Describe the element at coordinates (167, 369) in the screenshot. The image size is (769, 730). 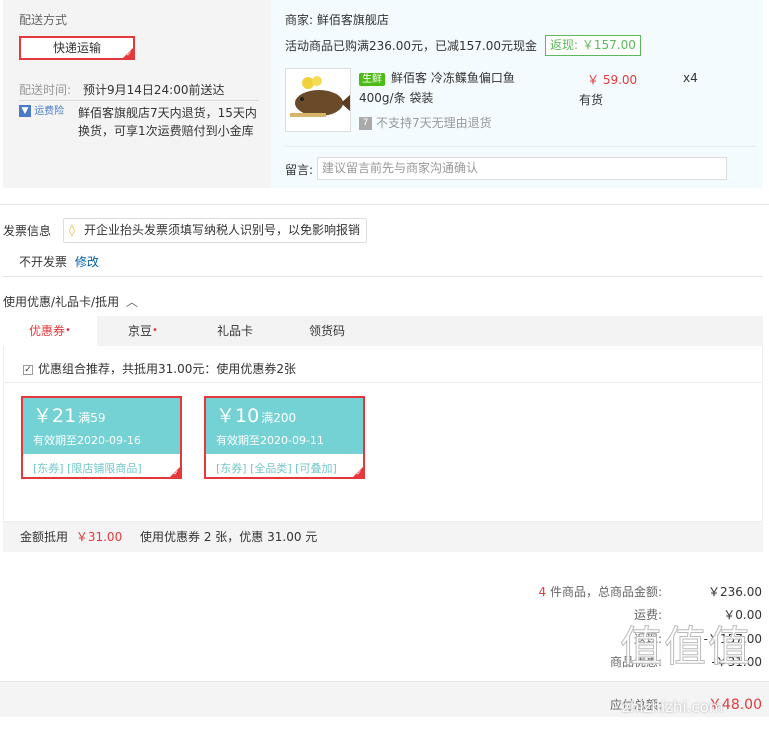
I see `combo-text: 优惠组合推荐，共抵用31.00元：使用优惠券2张` at that location.